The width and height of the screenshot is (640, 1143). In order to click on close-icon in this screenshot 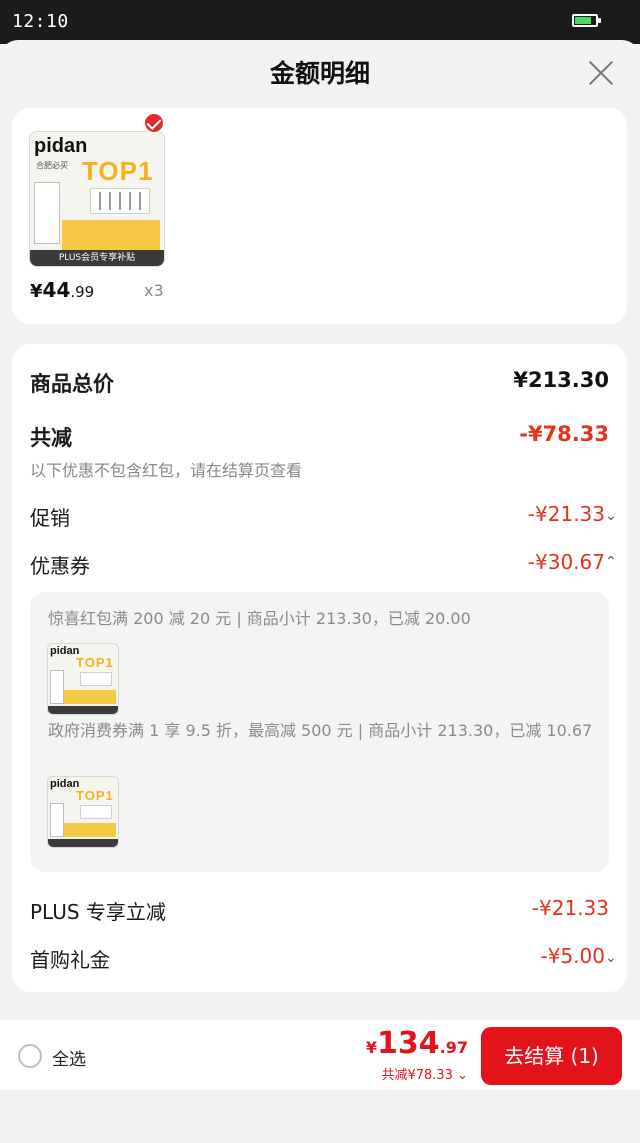, I will do `click(602, 73)`.